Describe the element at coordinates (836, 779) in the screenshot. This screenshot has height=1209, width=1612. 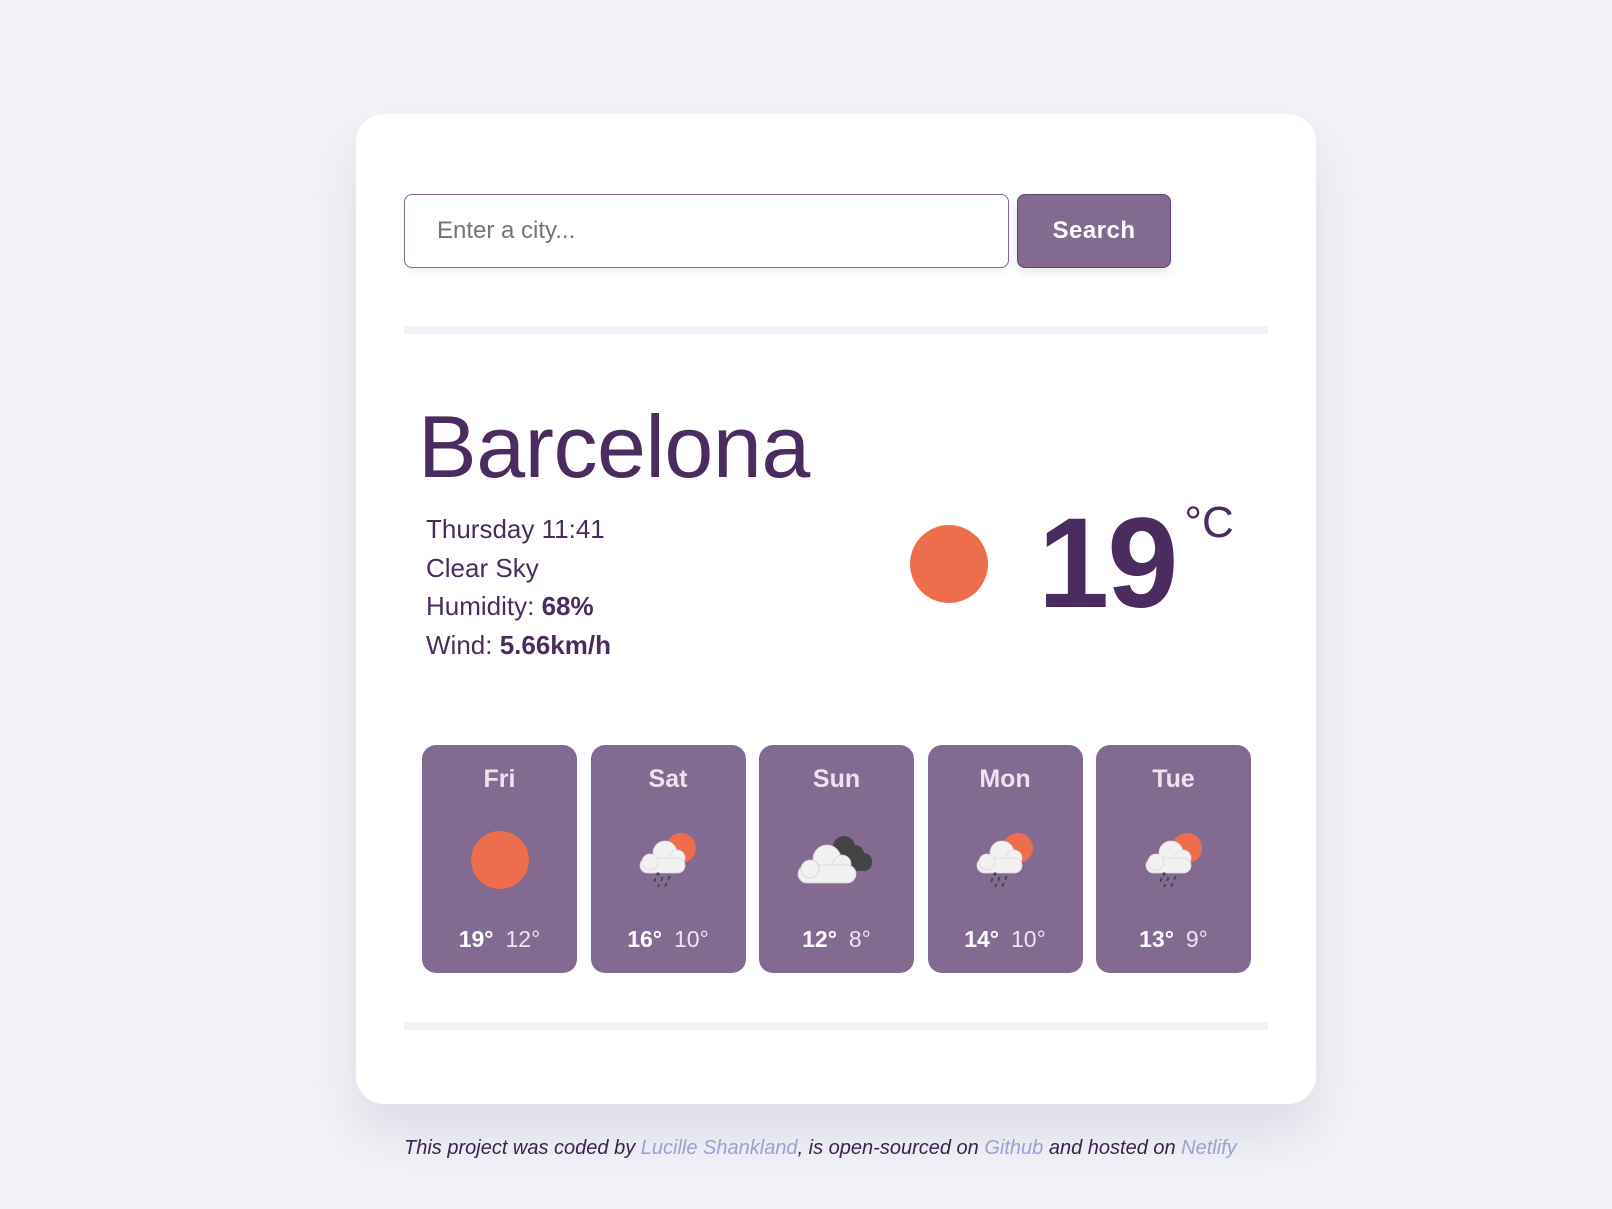
I see `forecast-day-name: Sun` at that location.